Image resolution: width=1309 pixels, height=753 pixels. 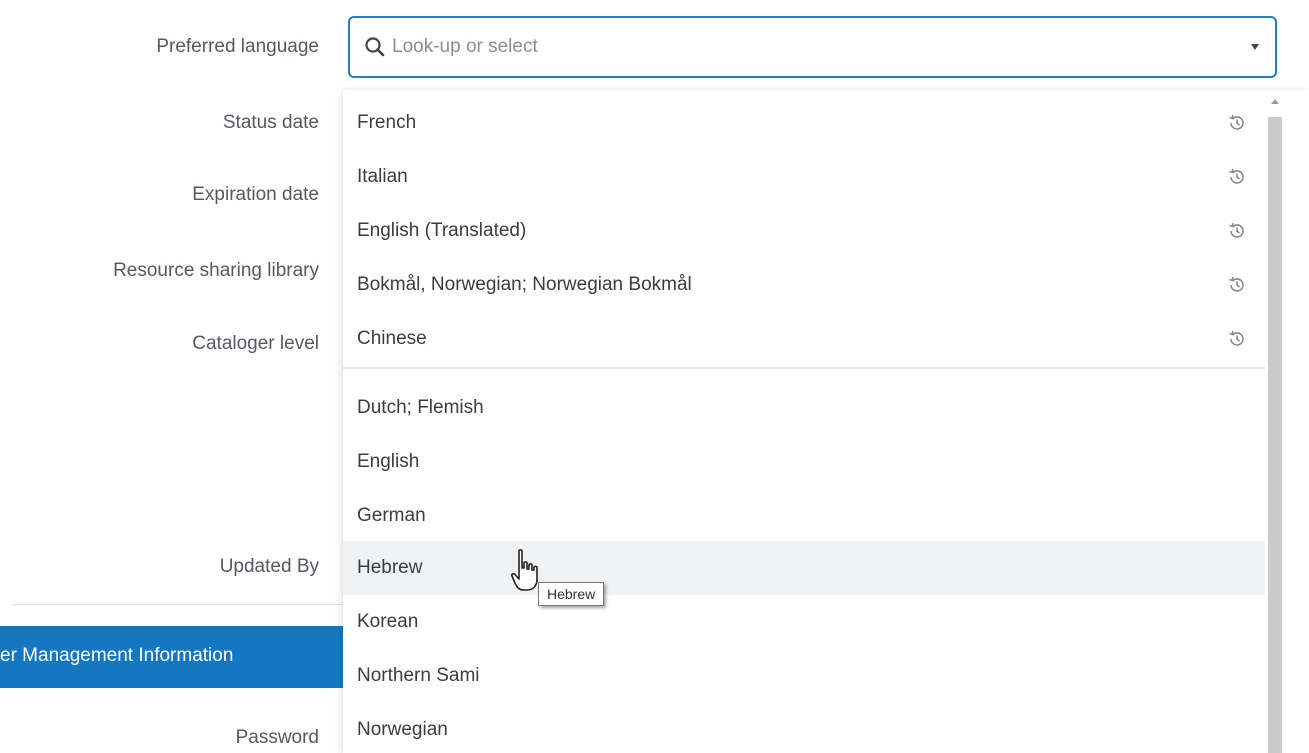 I want to click on status-date-label: Status date, so click(x=270, y=122).